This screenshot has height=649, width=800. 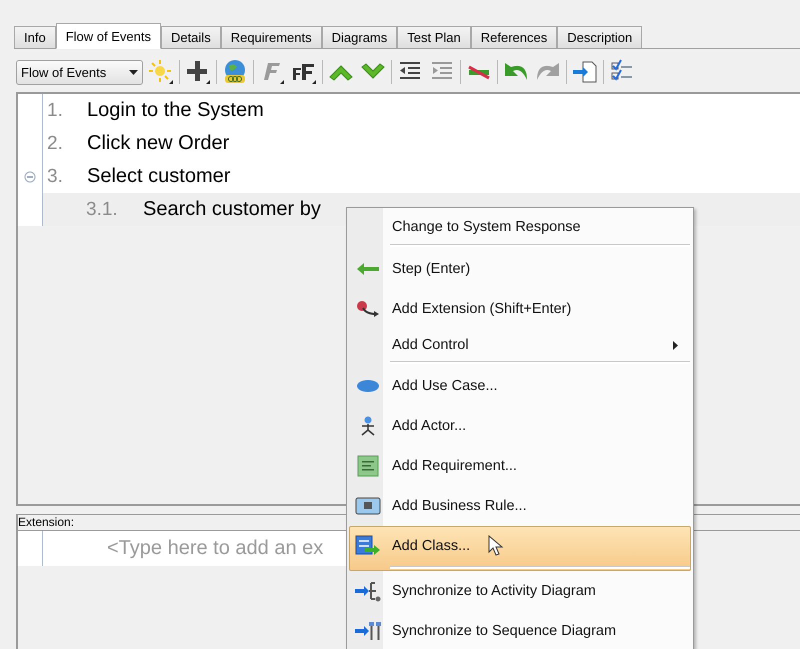 I want to click on sync-sequence-icon, so click(x=368, y=631).